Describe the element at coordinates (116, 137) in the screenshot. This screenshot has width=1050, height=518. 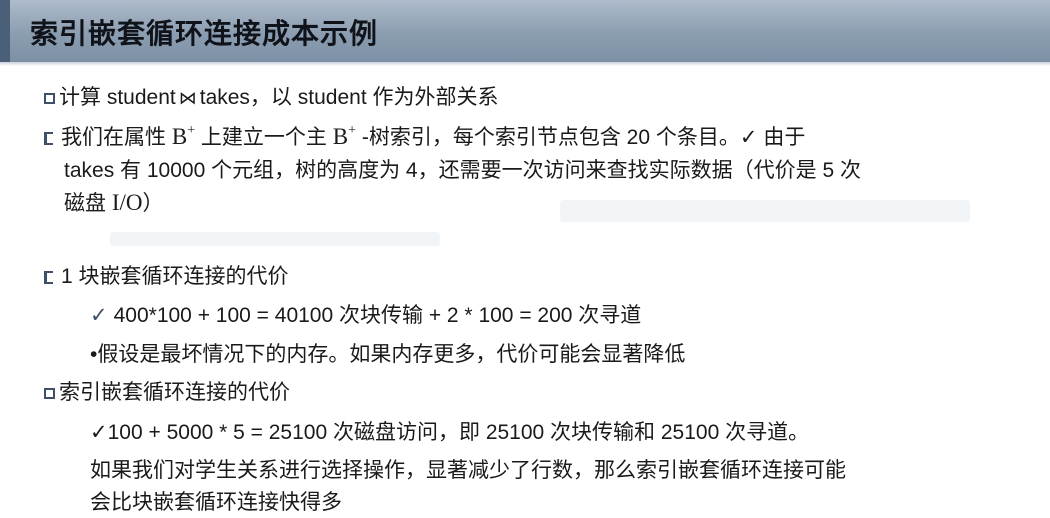
I see `item-2-text: 我们在属性` at that location.